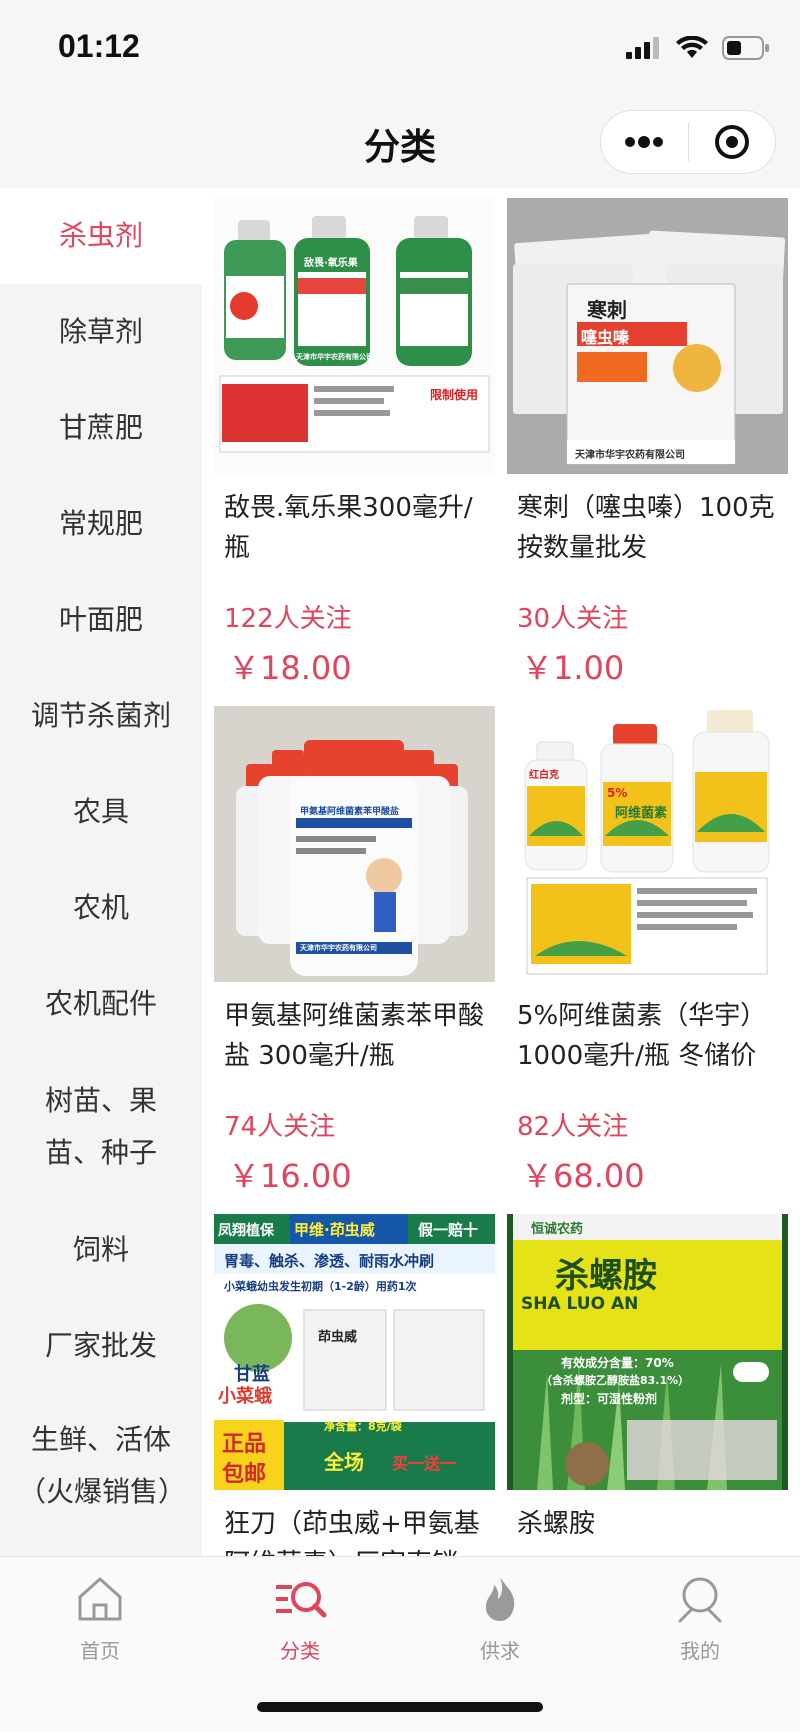 This screenshot has width=800, height=1732. Describe the element at coordinates (101, 428) in the screenshot. I see `sidebar-item-sugarcane-fertilizer: 甘蔗肥` at that location.